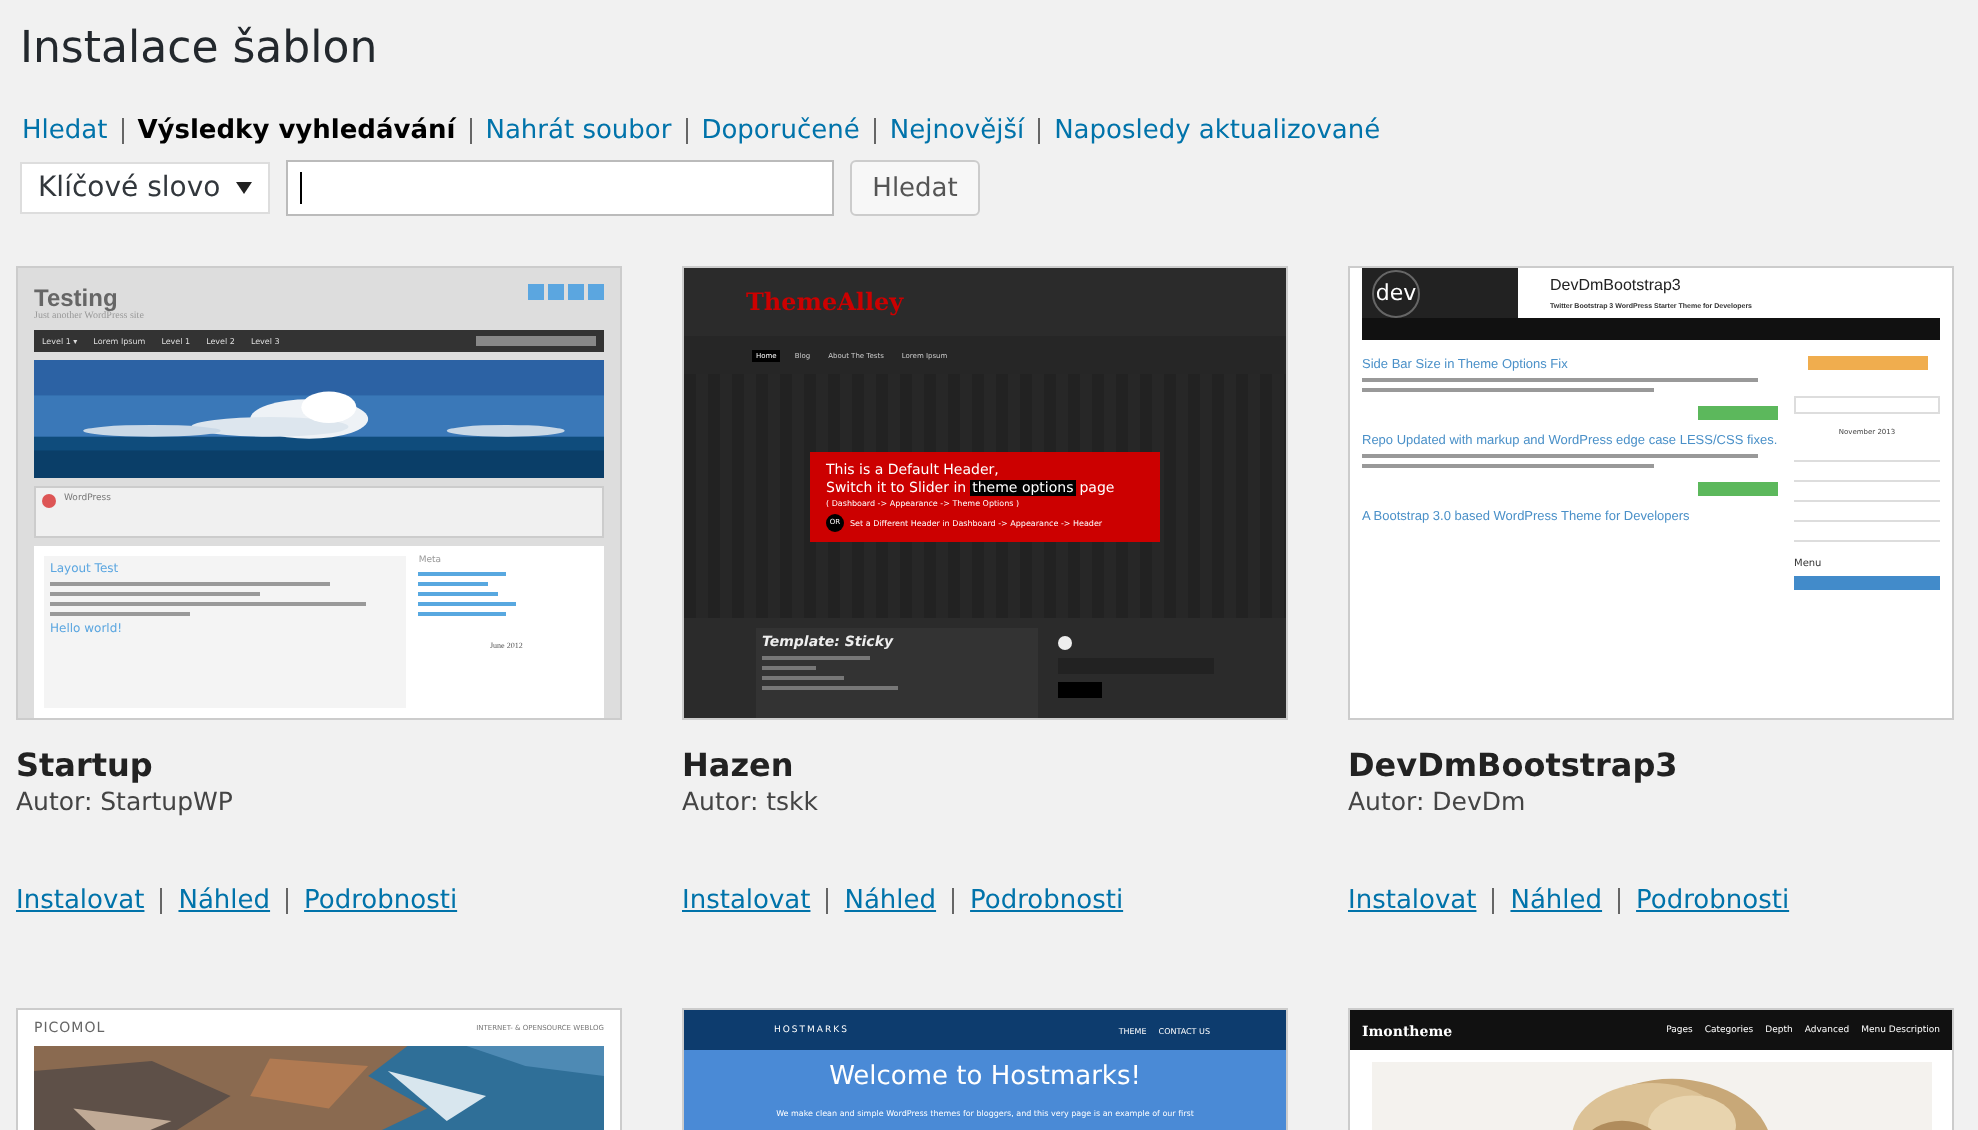 Image resolution: width=1978 pixels, height=1130 pixels. Describe the element at coordinates (825, 303) in the screenshot. I see `site-logo: ThemeAlley` at that location.